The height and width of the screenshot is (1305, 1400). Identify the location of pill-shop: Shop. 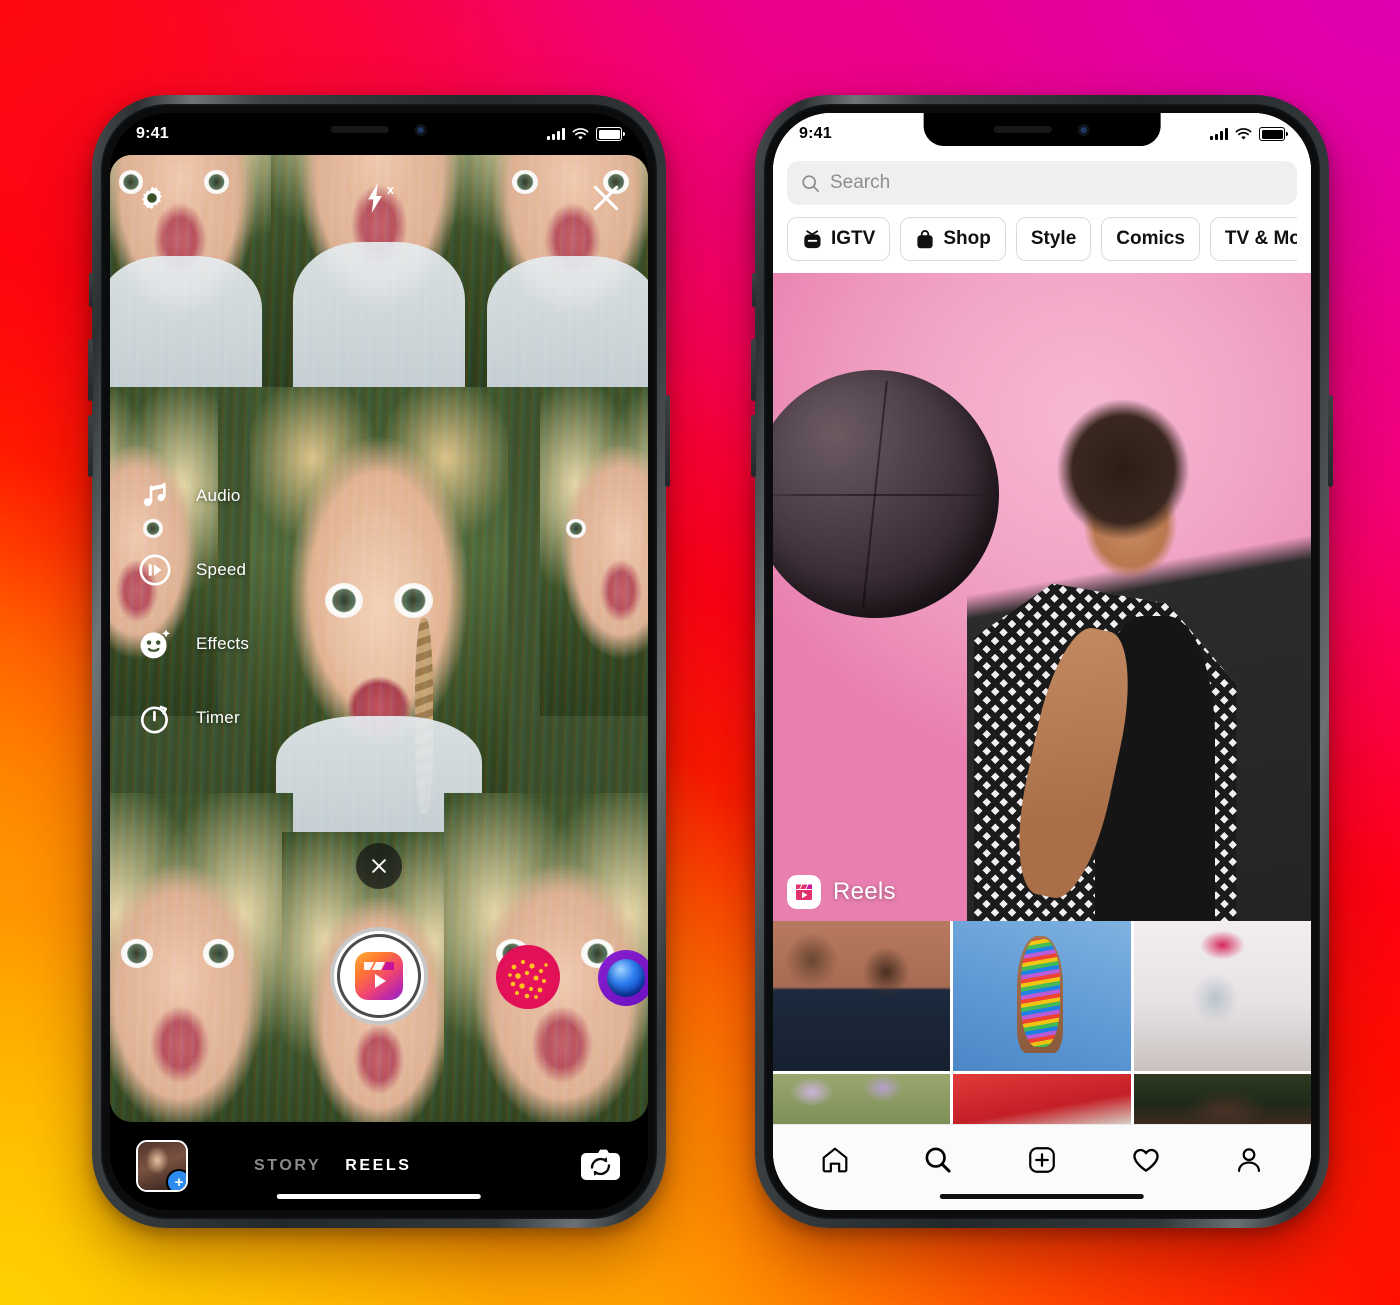
(953, 239).